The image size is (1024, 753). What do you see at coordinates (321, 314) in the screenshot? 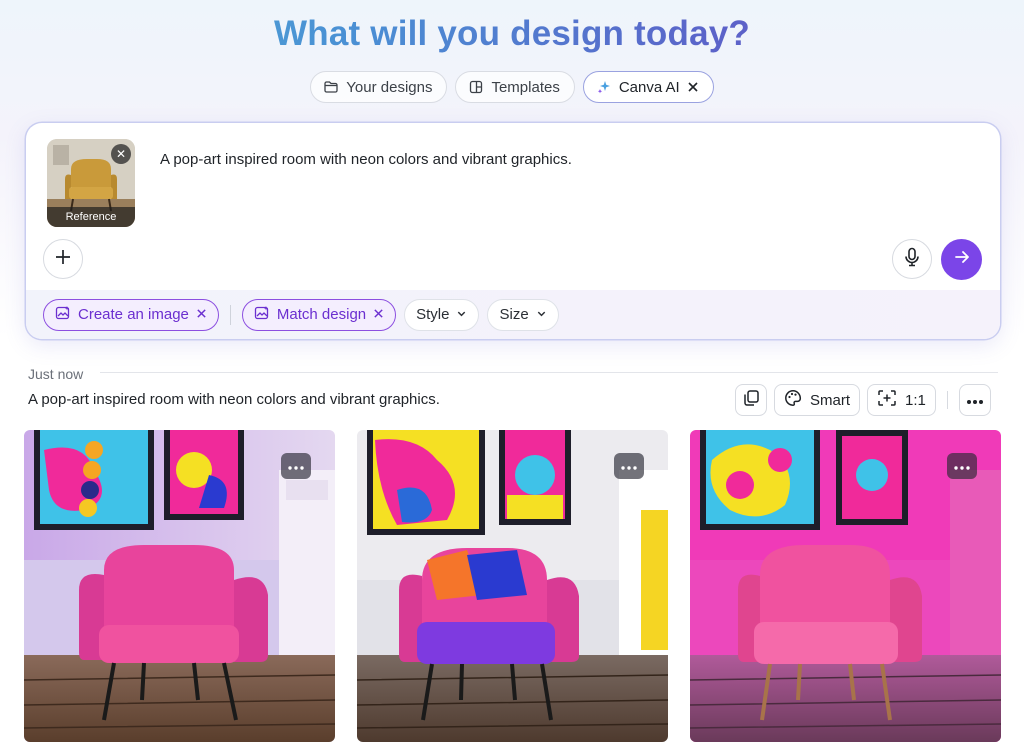
I see `chip-label: Match design` at bounding box center [321, 314].